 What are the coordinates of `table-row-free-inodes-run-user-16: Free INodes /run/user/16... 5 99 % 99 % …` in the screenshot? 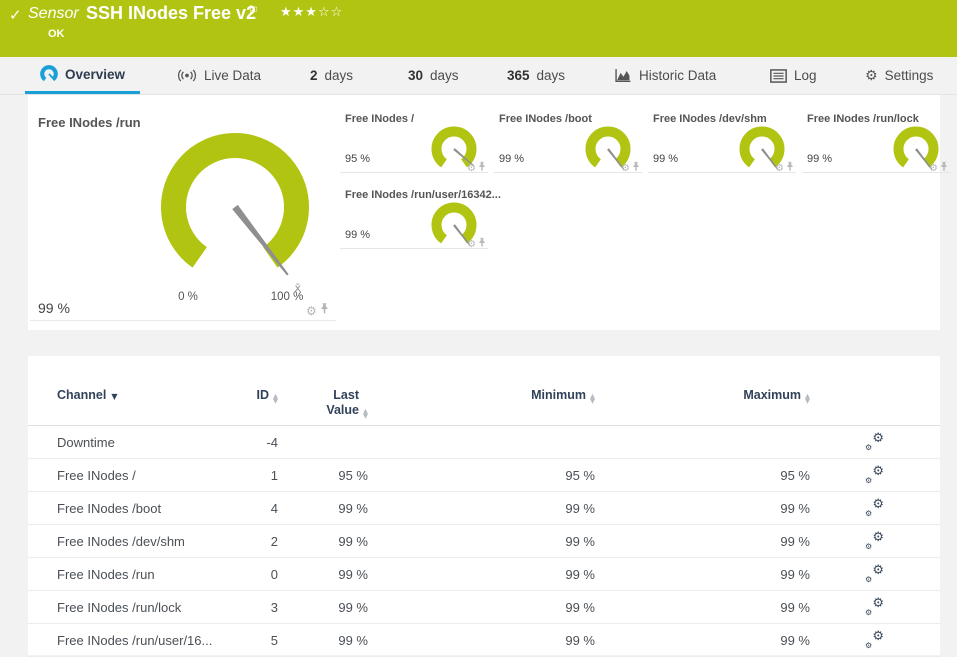 It's located at (484, 640).